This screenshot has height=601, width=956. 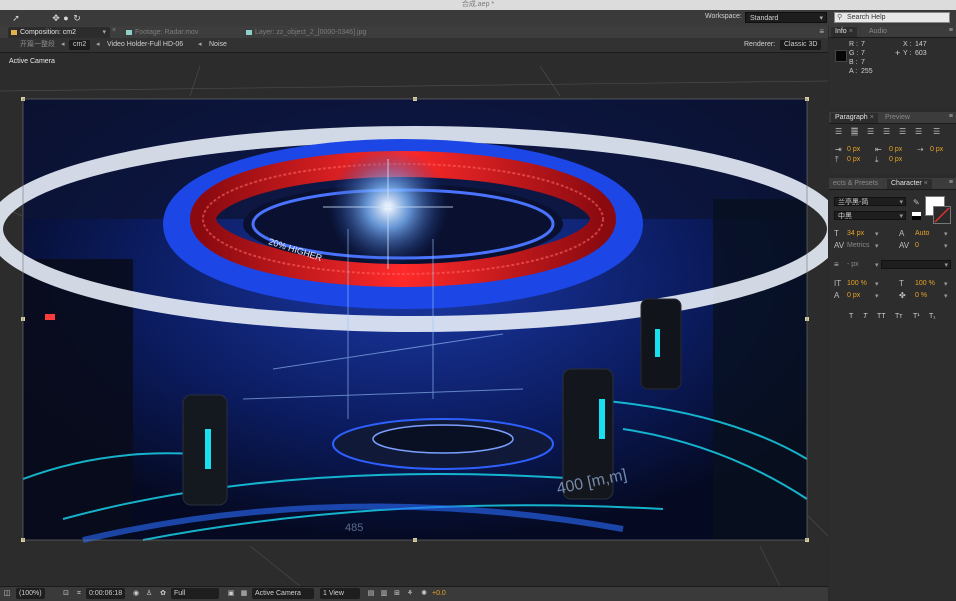 What do you see at coordinates (439, 593) in the screenshot?
I see `exposure-value: +0.0` at bounding box center [439, 593].